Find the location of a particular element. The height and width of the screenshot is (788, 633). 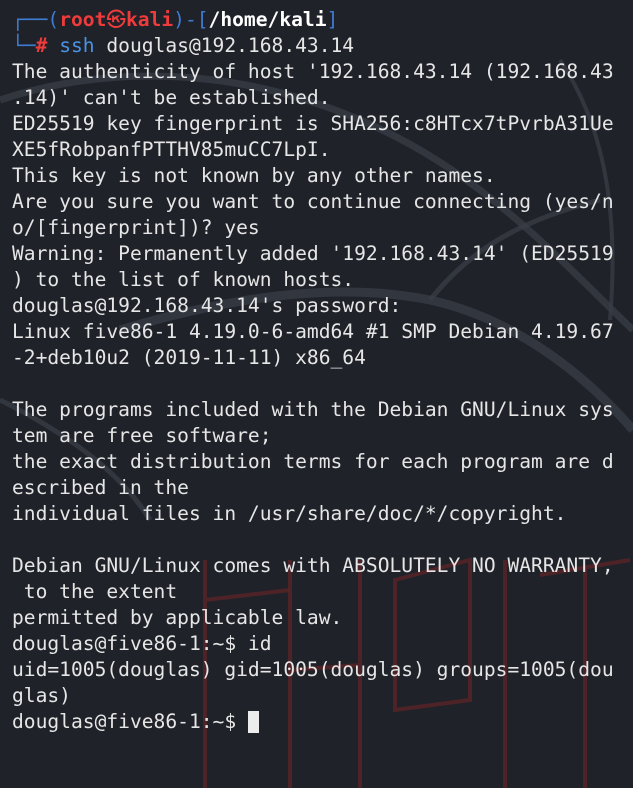

output-line: permitted by applicable law. is located at coordinates (177, 617).